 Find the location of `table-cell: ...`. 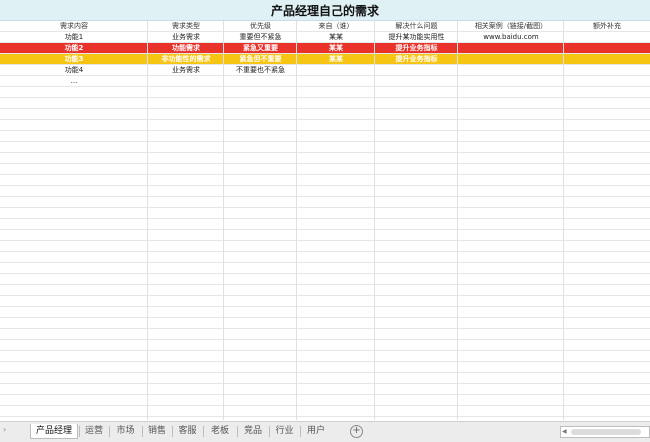

table-cell: ... is located at coordinates (74, 81).